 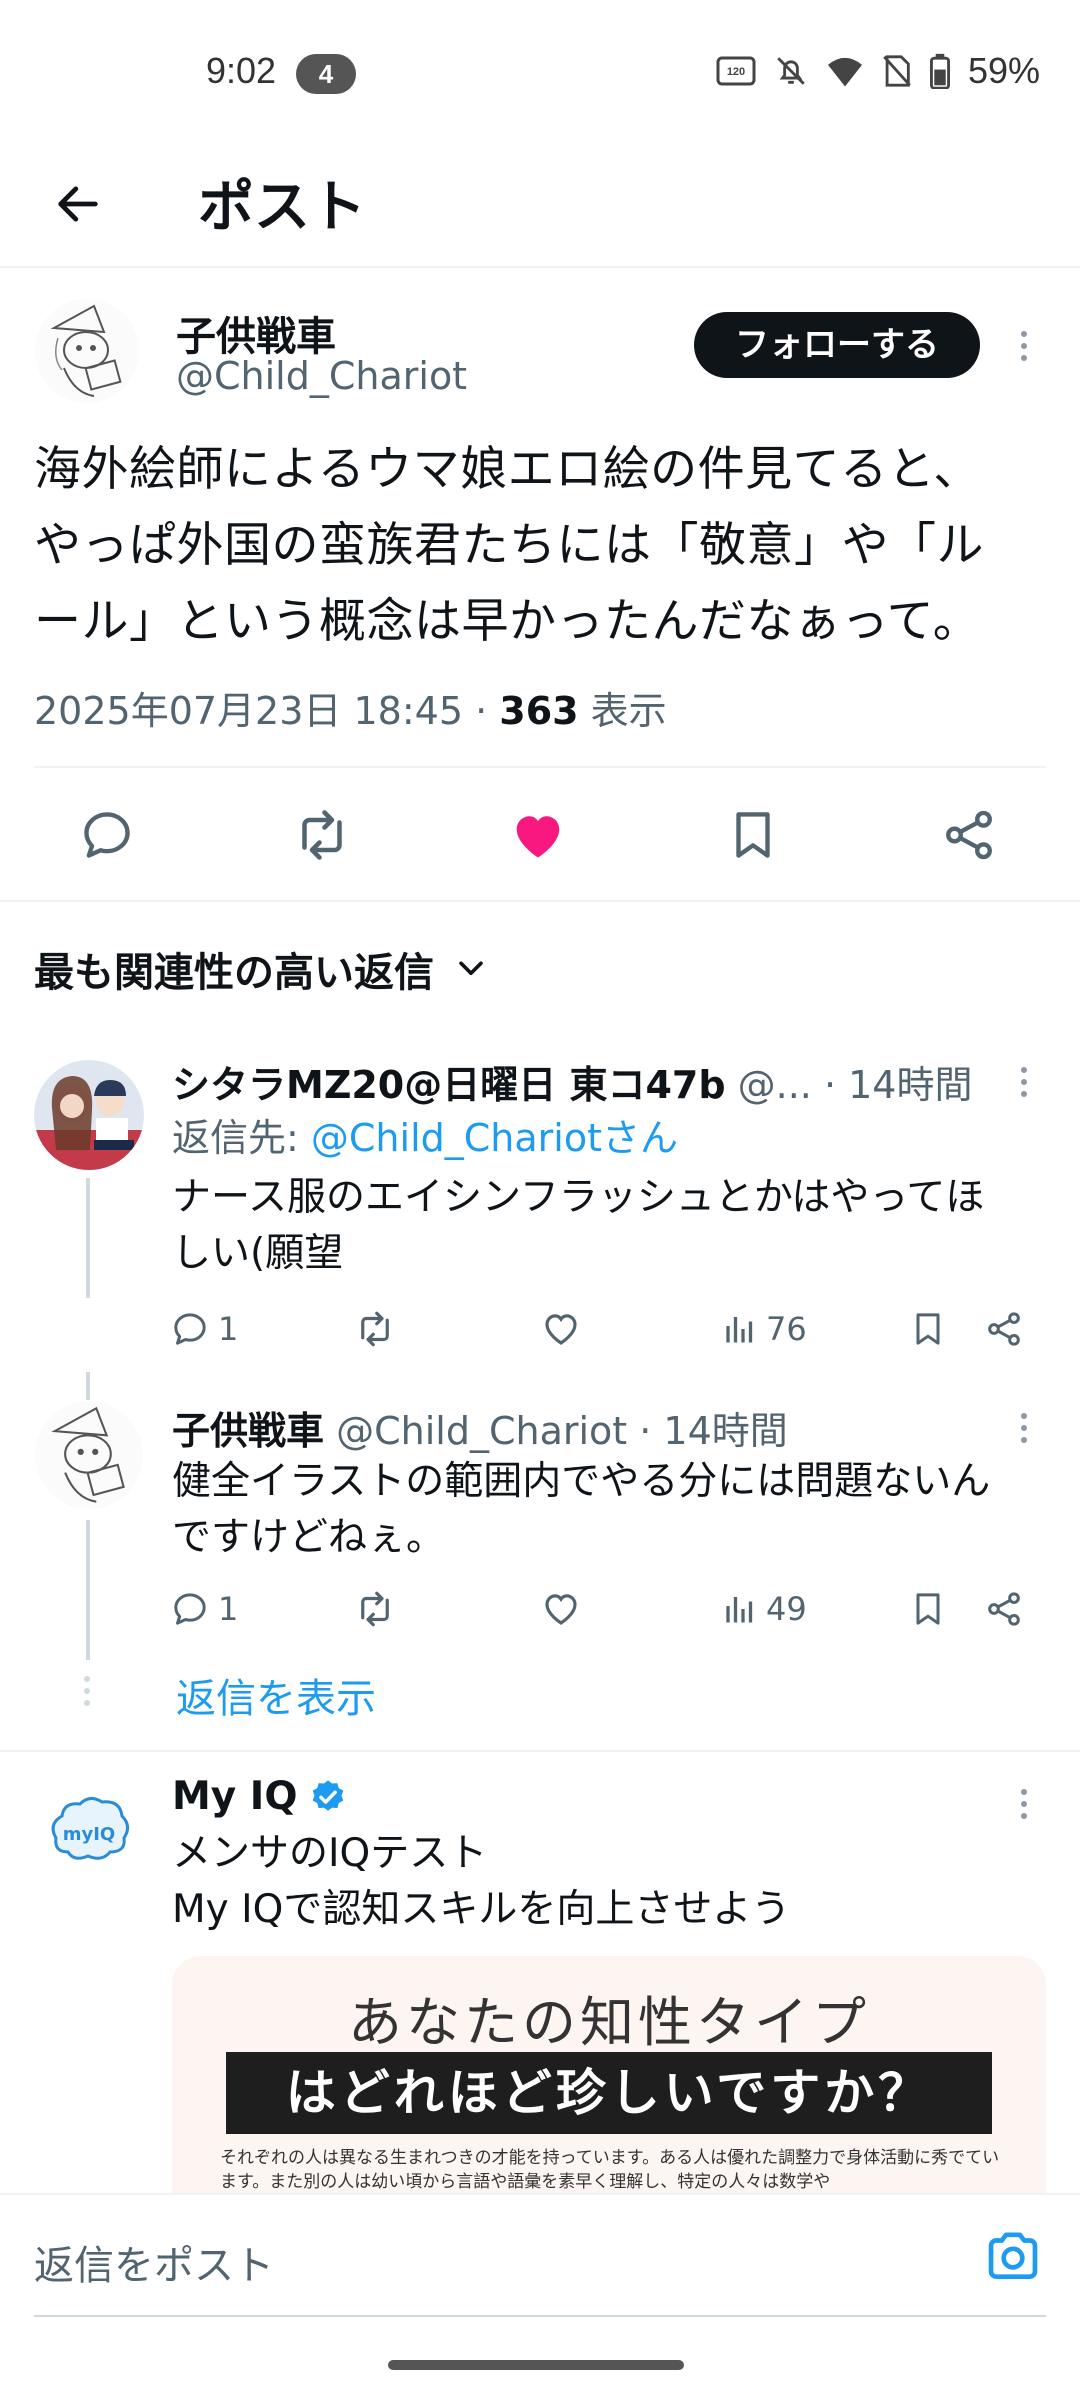 What do you see at coordinates (87, 351) in the screenshot?
I see `author-avatar` at bounding box center [87, 351].